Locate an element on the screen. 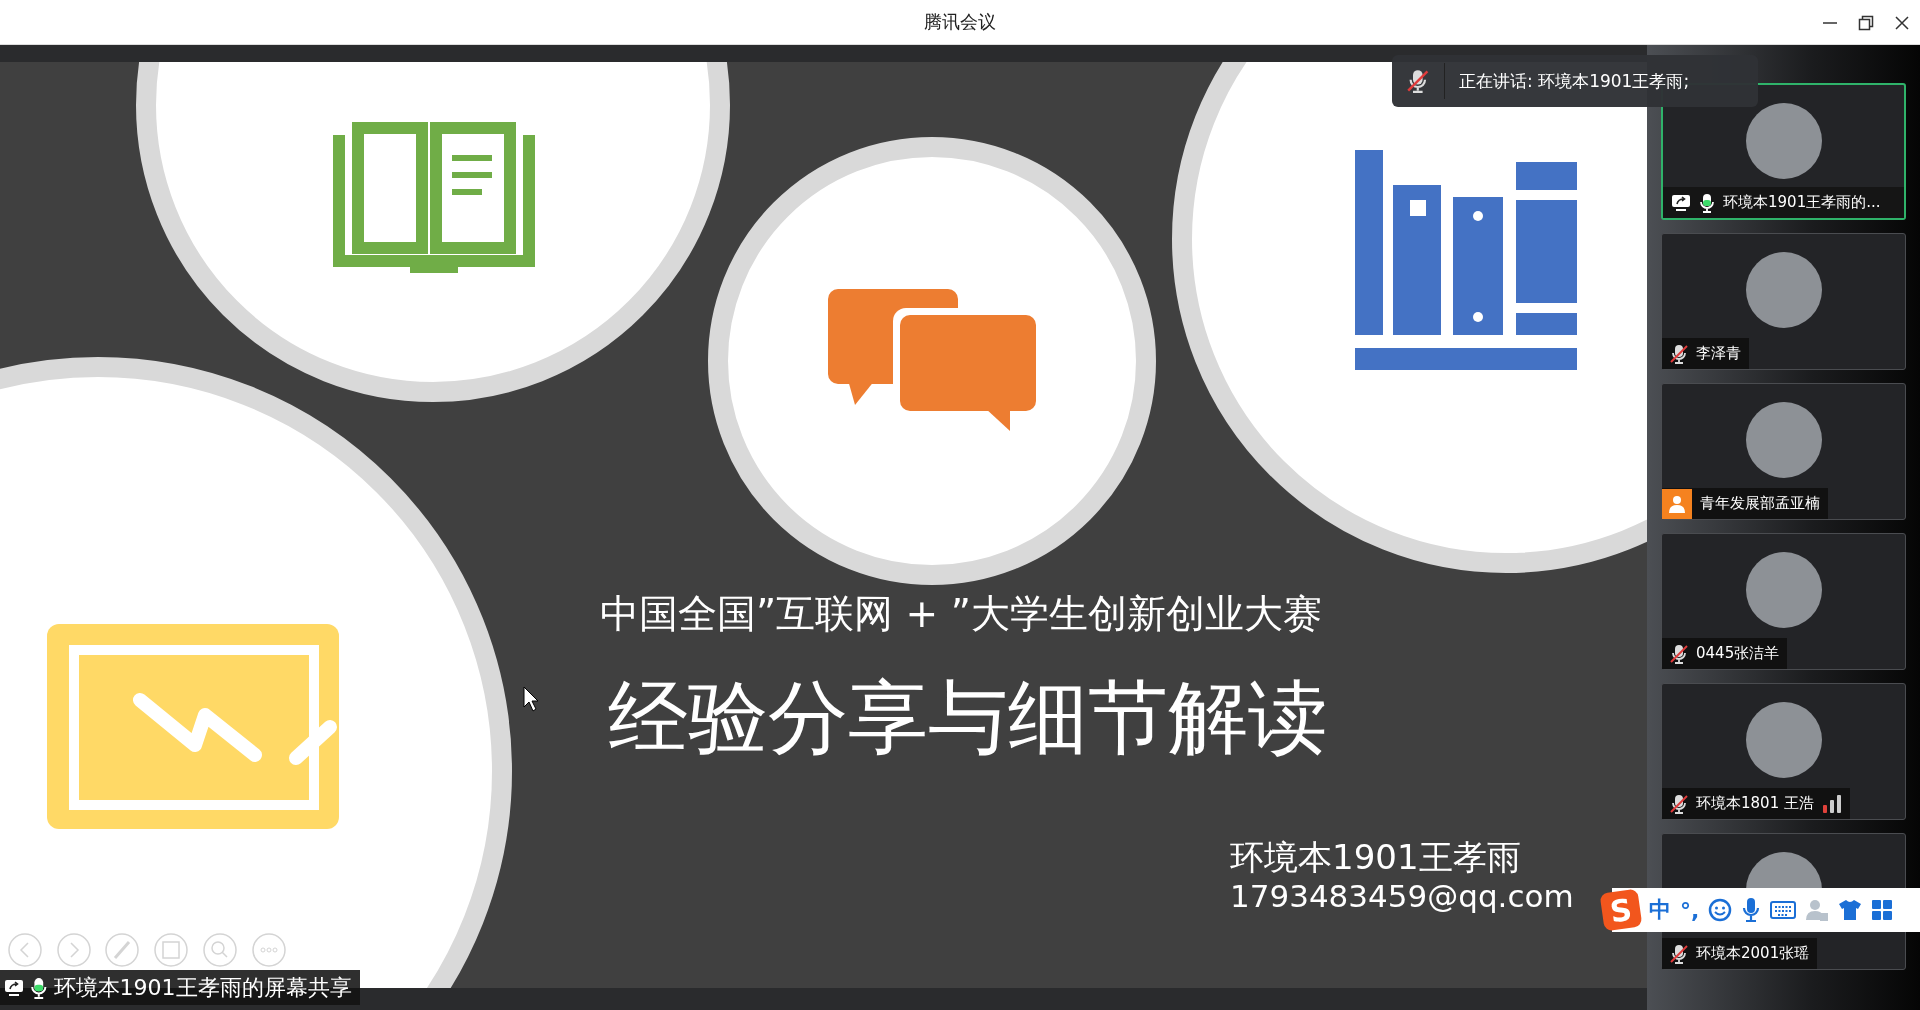 The image size is (1920, 1010). whiteboard-icon is located at coordinates (193, 726).